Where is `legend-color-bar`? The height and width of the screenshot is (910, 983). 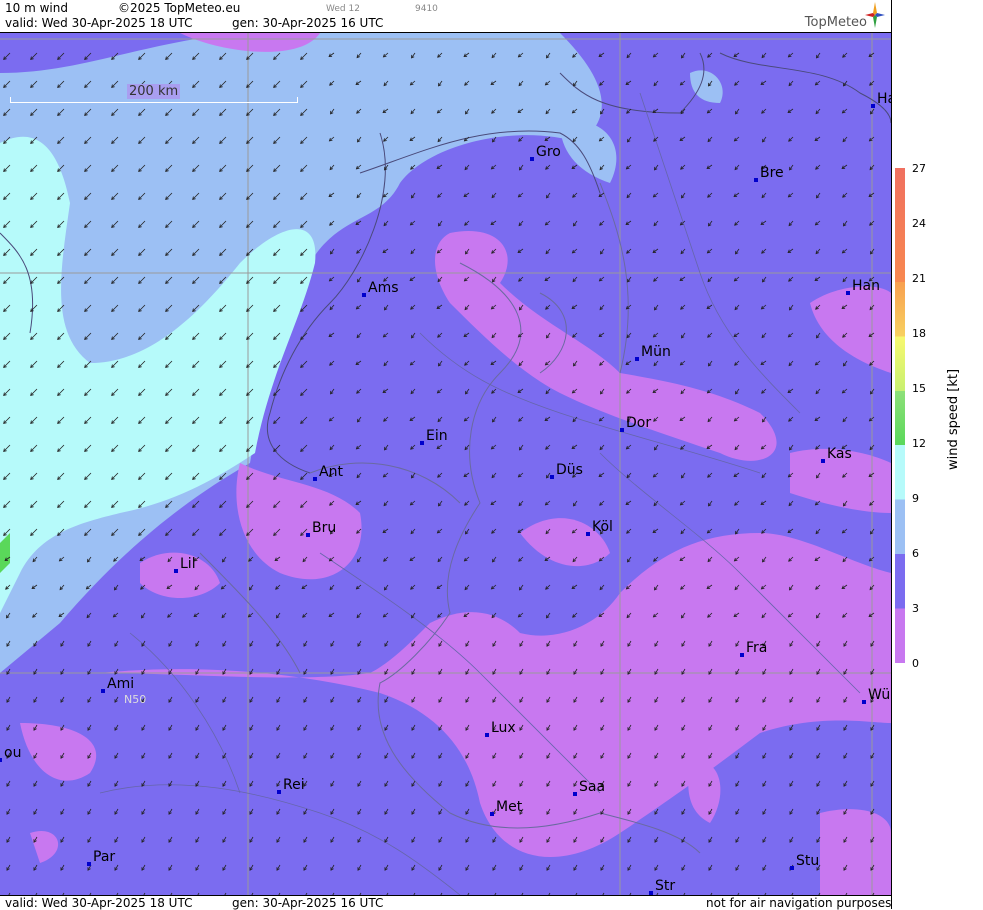 legend-color-bar is located at coordinates (900, 415).